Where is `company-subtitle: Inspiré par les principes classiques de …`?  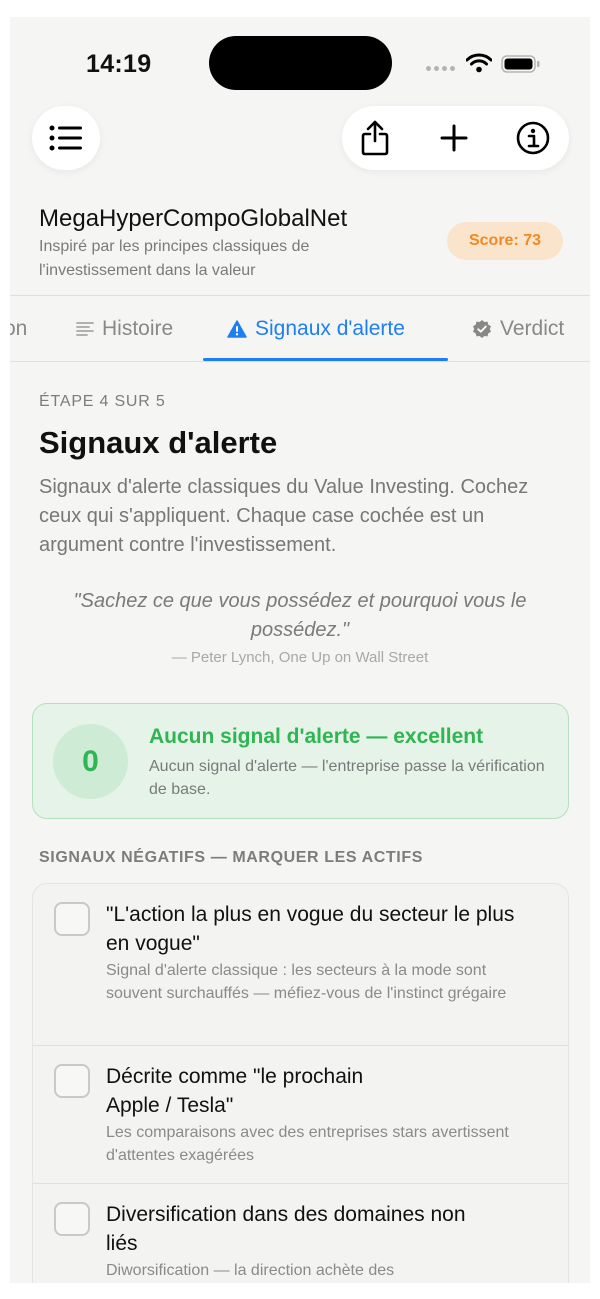
company-subtitle: Inspiré par les principes classiques de … is located at coordinates (174, 258).